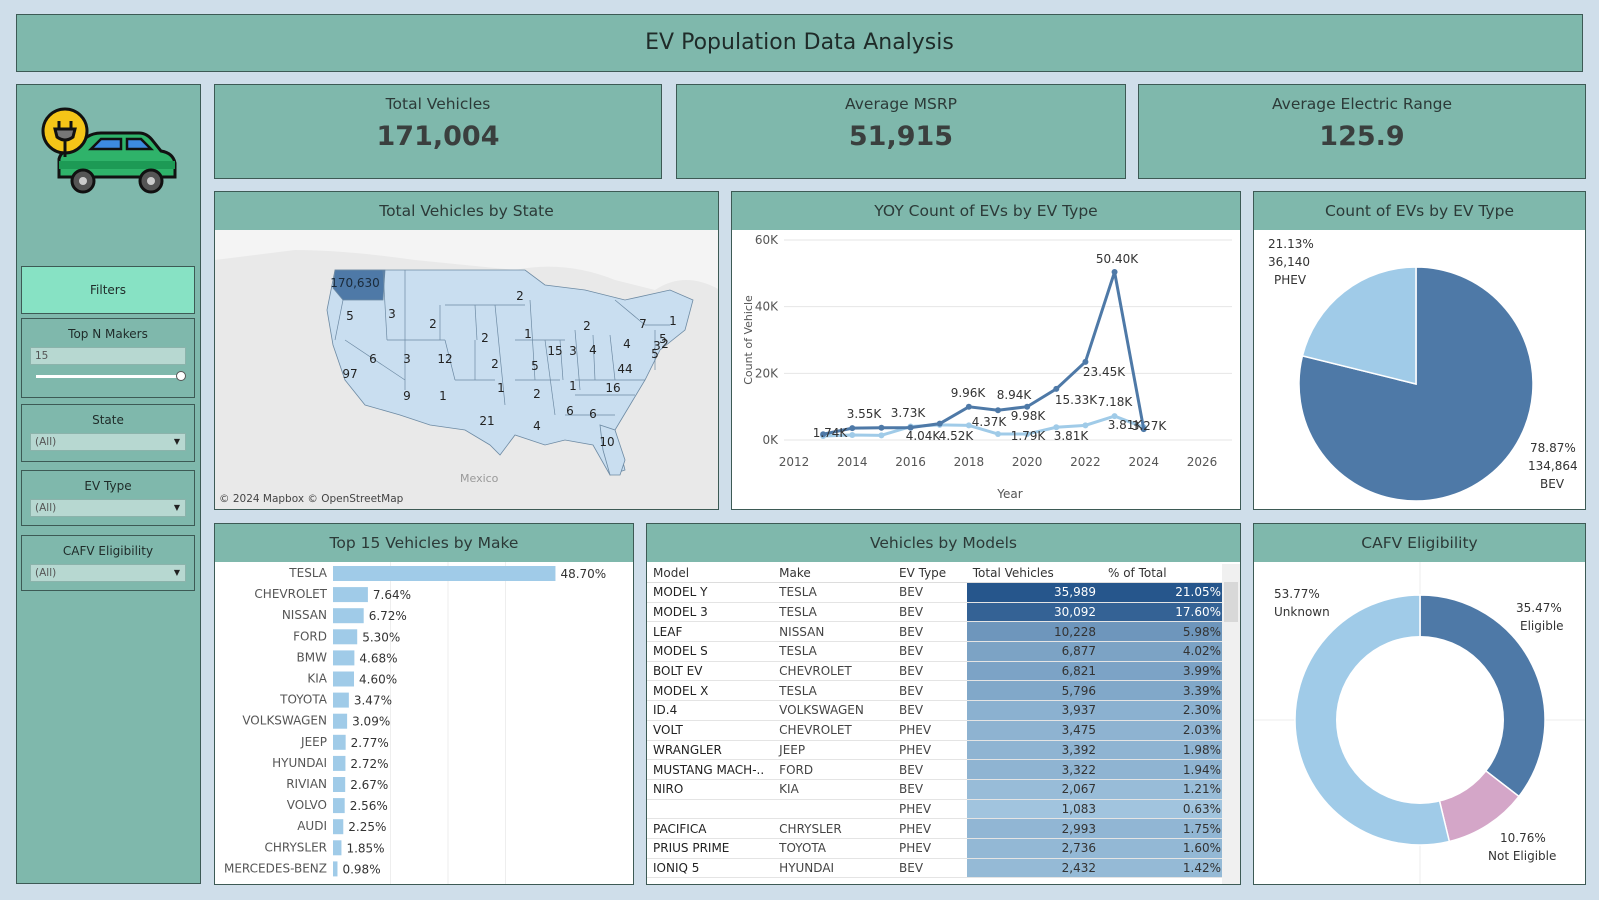 The image size is (1599, 900). What do you see at coordinates (833, 730) in the screenshot?
I see `cell-make: CHEVROLET` at bounding box center [833, 730].